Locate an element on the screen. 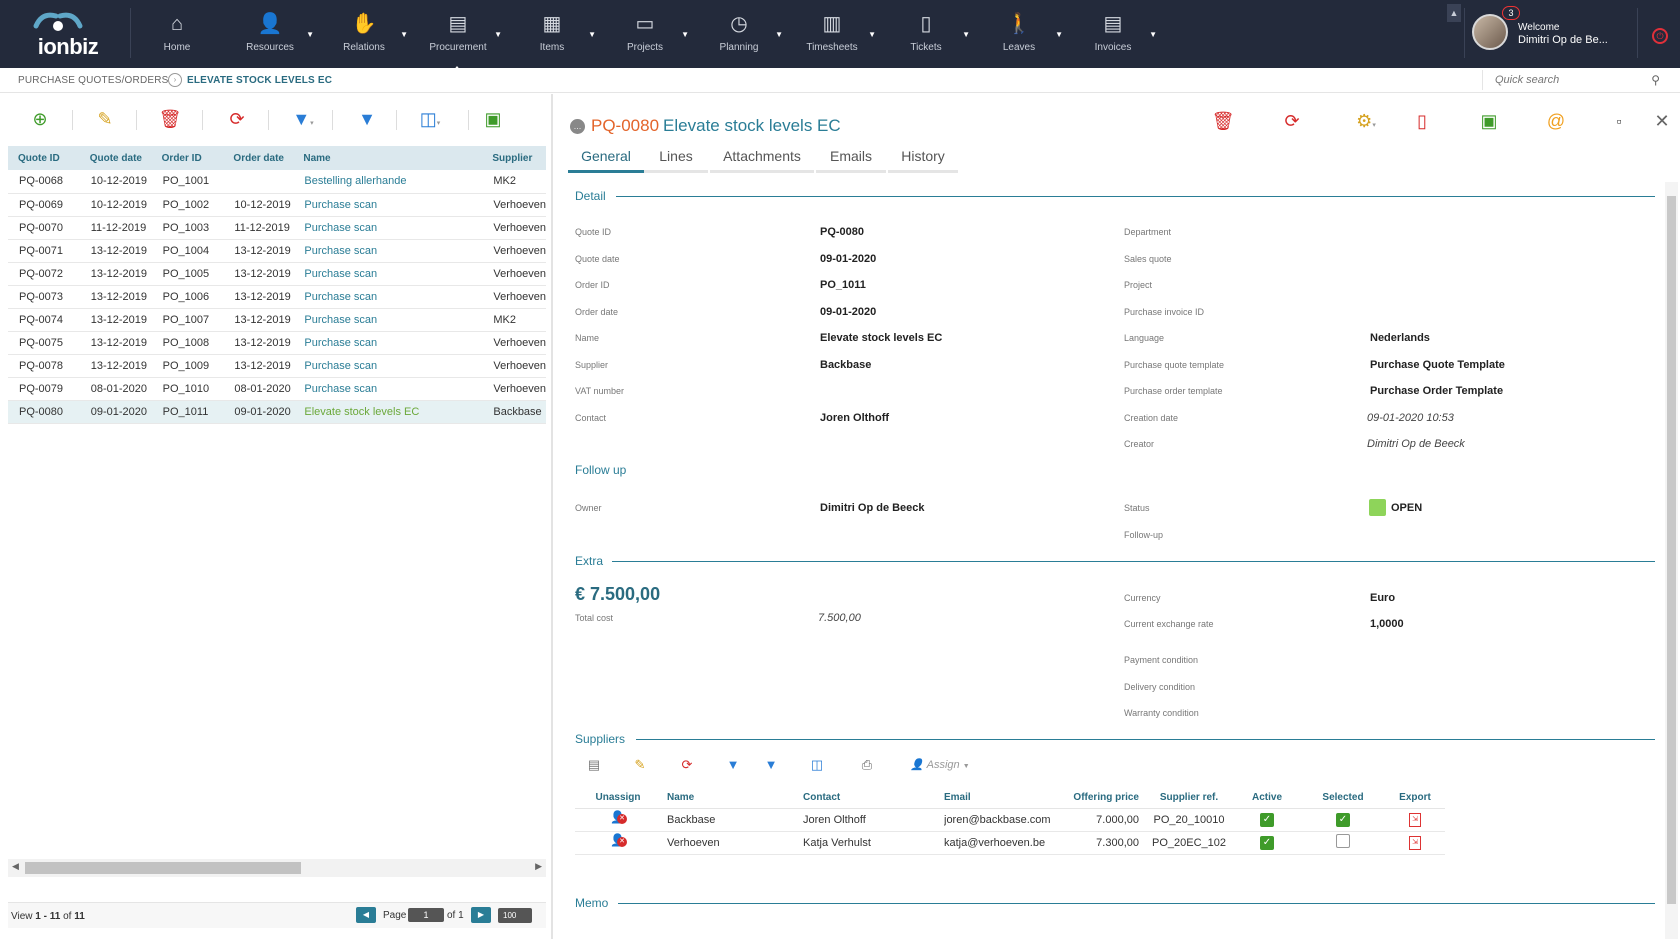 The width and height of the screenshot is (1680, 939). horizontal-scrollbar: ◀ ▶ is located at coordinates (277, 868).